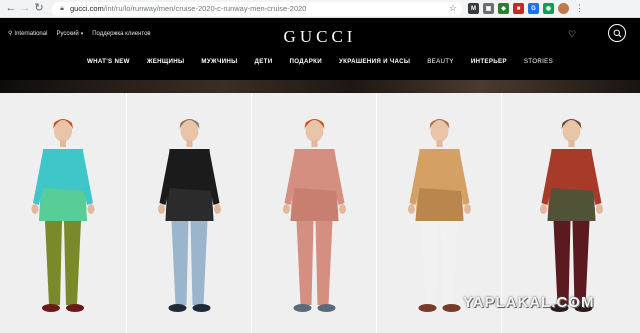 Image resolution: width=640 pixels, height=333 pixels. I want to click on nav-item: ПОДАРКИ, so click(305, 61).